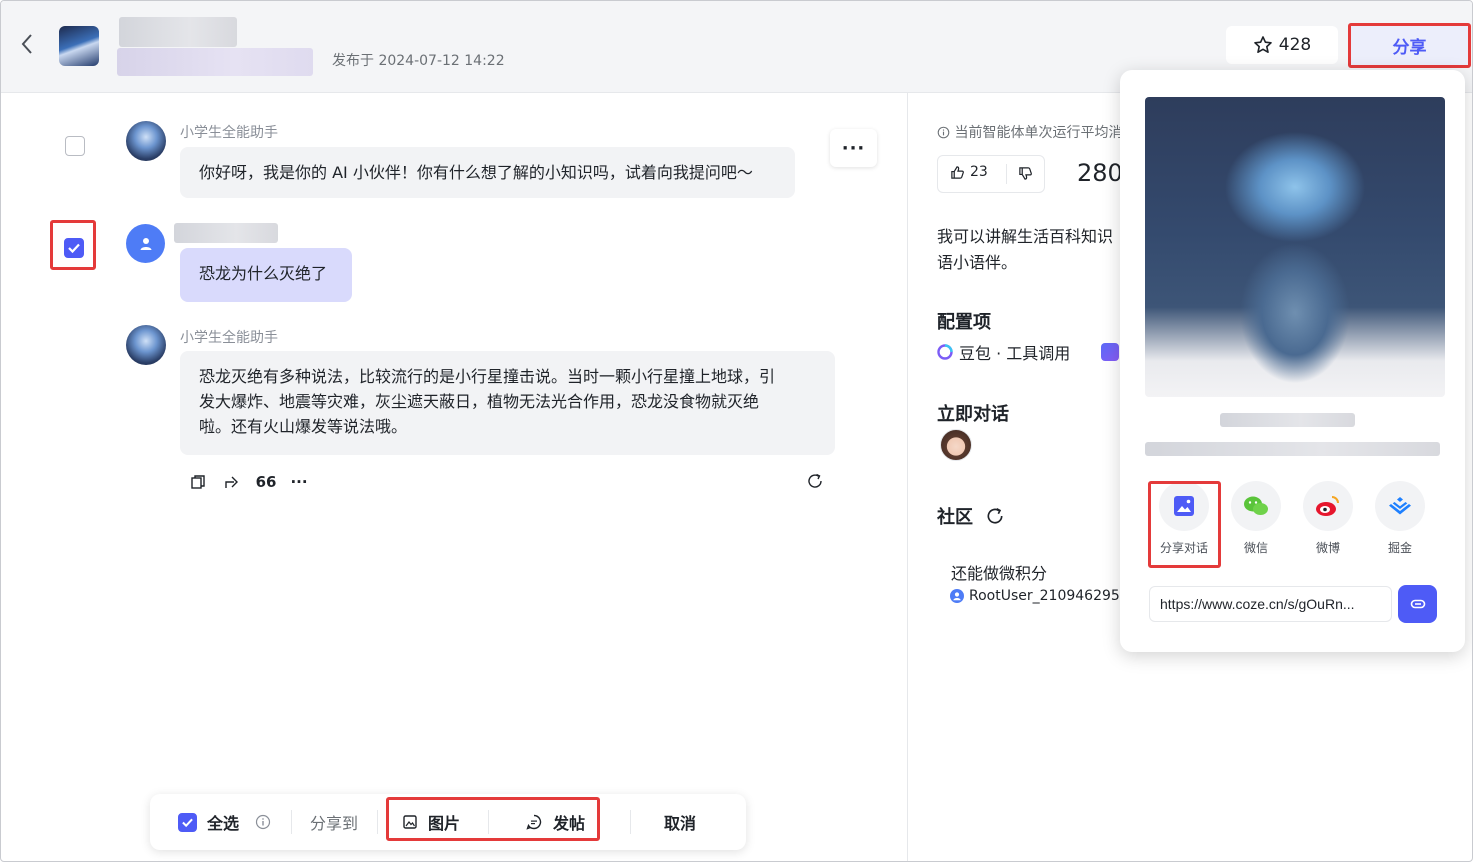 The image size is (1473, 862). Describe the element at coordinates (1255, 548) in the screenshot. I see `share-option-label: 微信` at that location.